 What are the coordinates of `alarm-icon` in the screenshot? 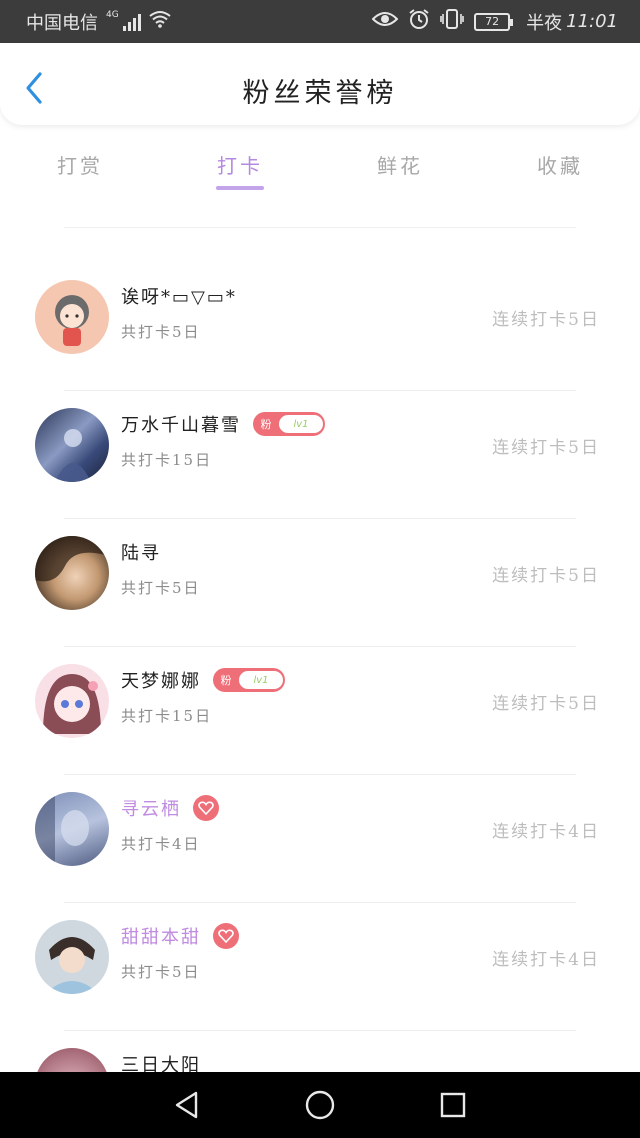 It's located at (419, 21).